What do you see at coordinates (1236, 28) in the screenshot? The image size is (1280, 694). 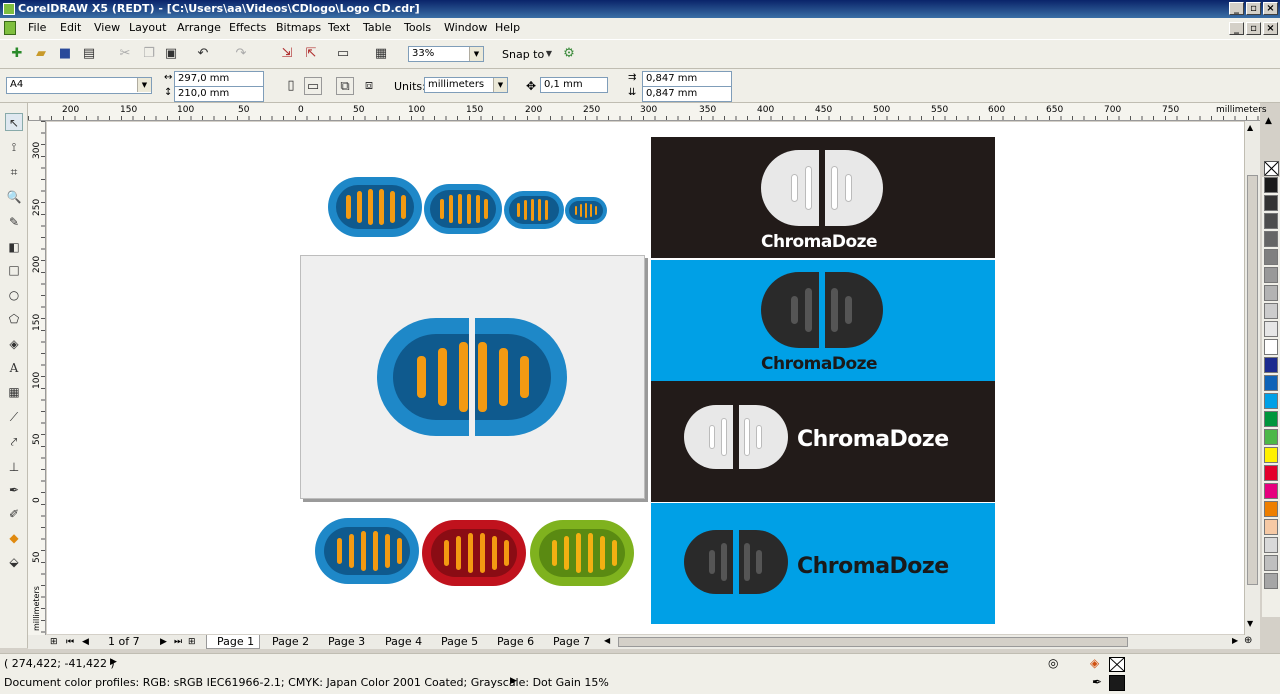 I see `doc-minimize-button: _` at bounding box center [1236, 28].